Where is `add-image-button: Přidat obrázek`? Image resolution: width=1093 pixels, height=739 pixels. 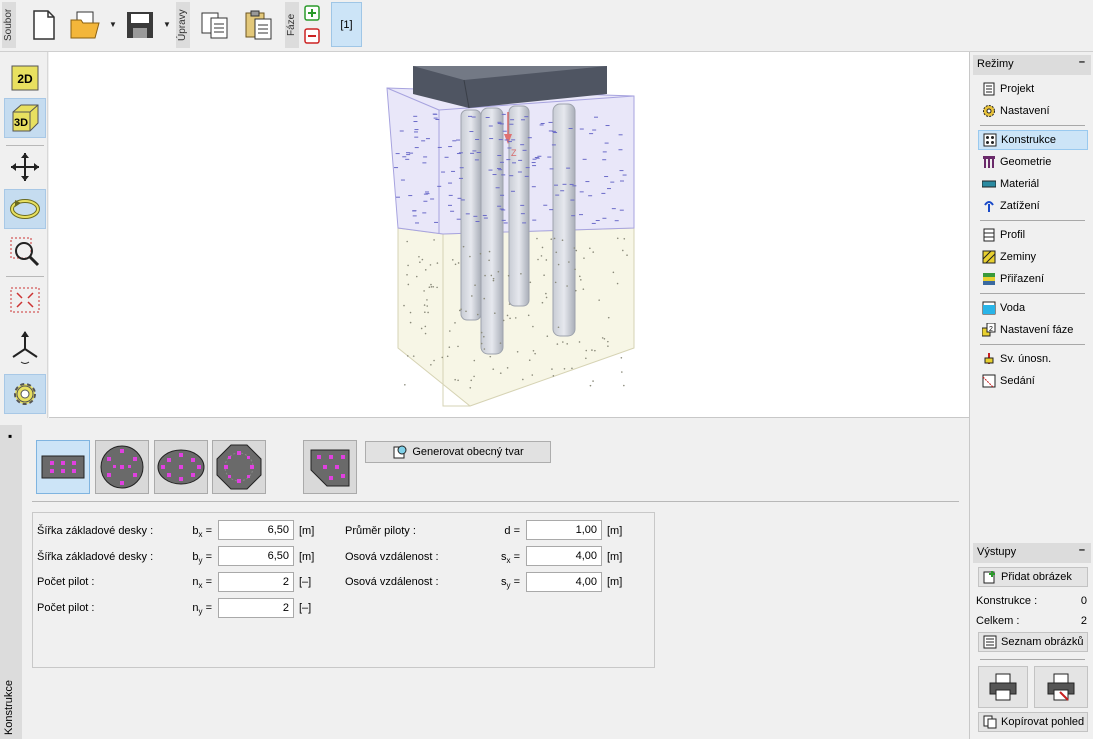
add-image-button: Přidat obrázek is located at coordinates (1033, 577).